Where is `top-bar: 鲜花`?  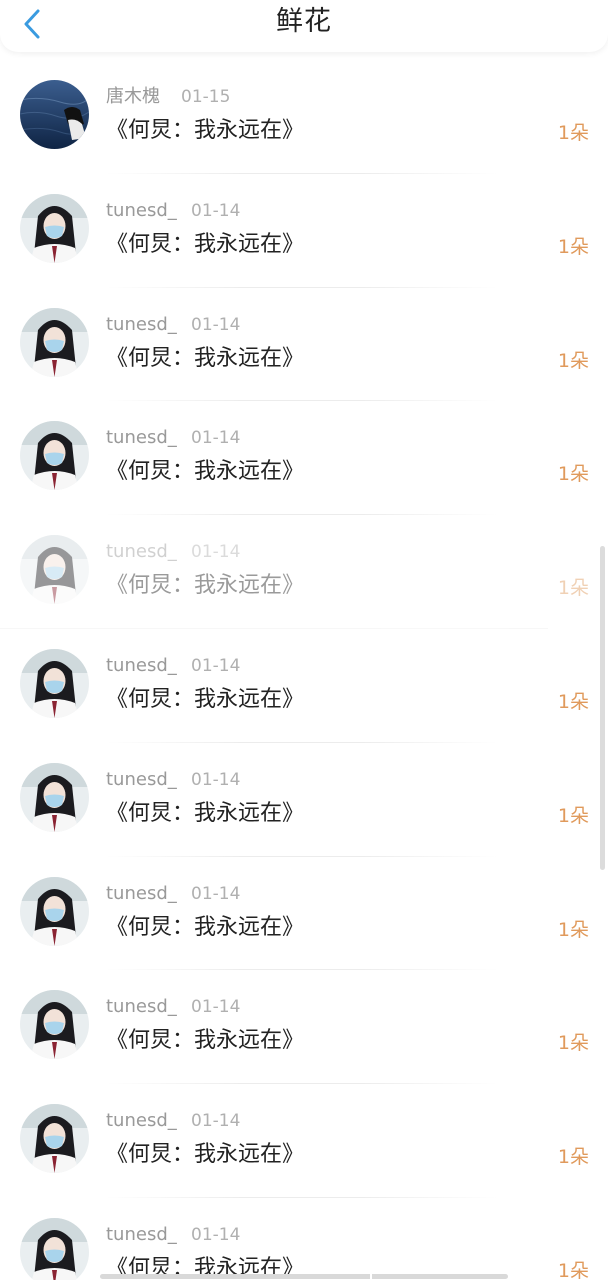 top-bar: 鲜花 is located at coordinates (304, 26).